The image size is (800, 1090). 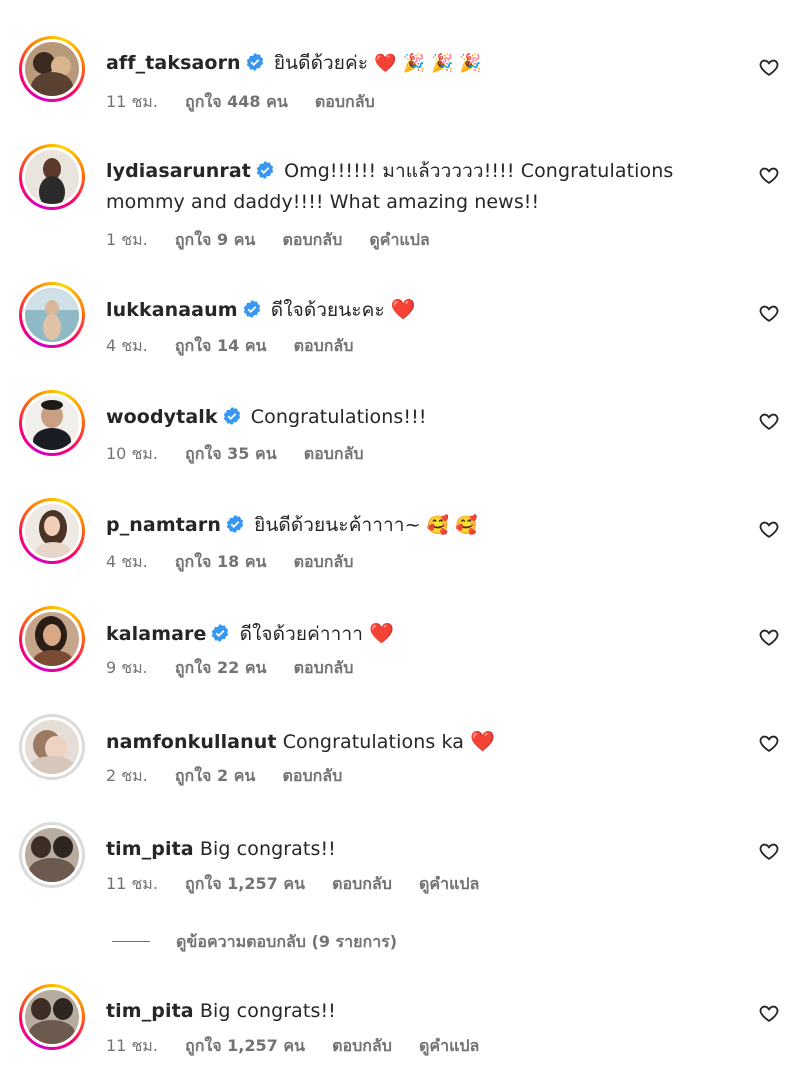 I want to click on username: woodytalk, so click(x=162, y=417).